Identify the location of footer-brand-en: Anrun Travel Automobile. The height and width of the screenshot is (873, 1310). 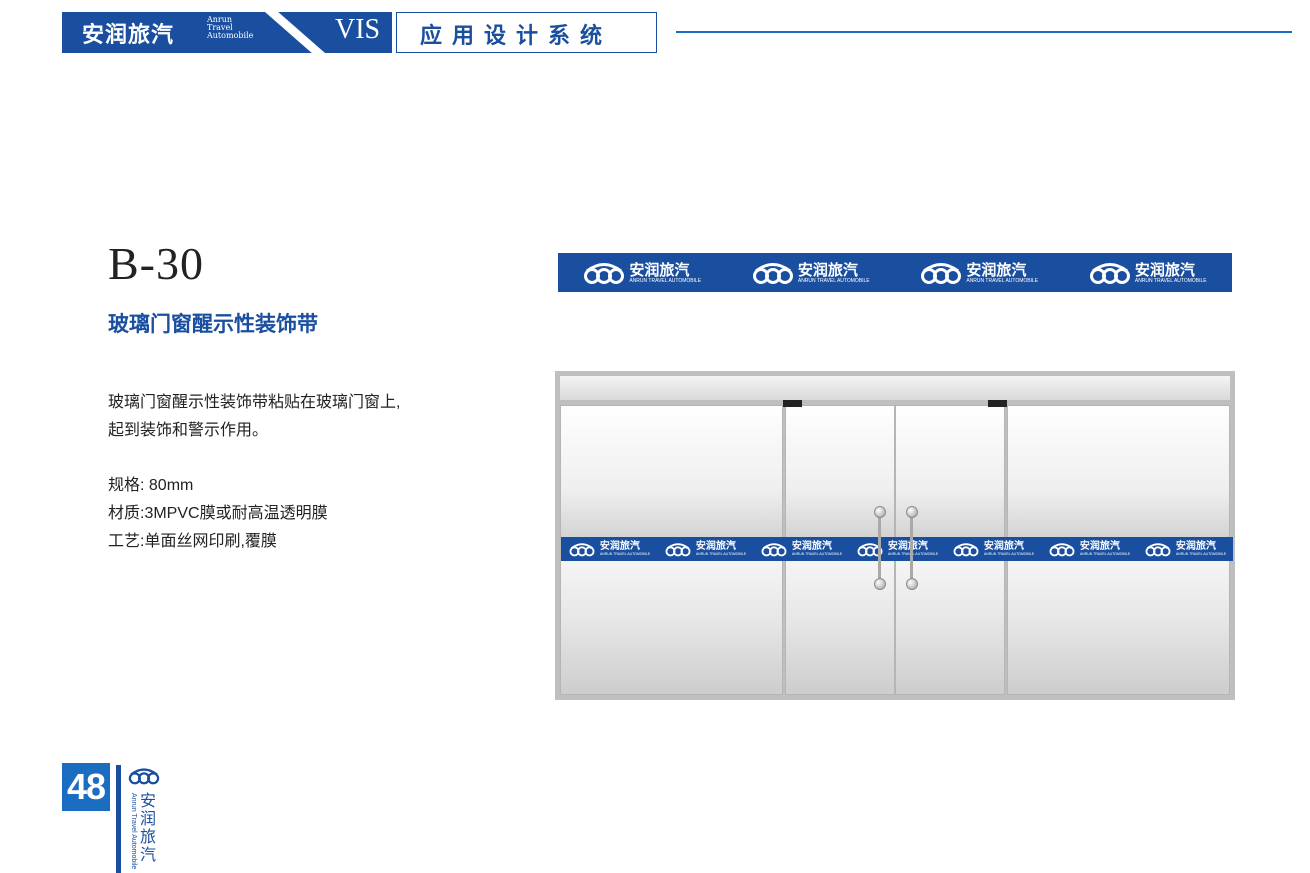
(133, 831).